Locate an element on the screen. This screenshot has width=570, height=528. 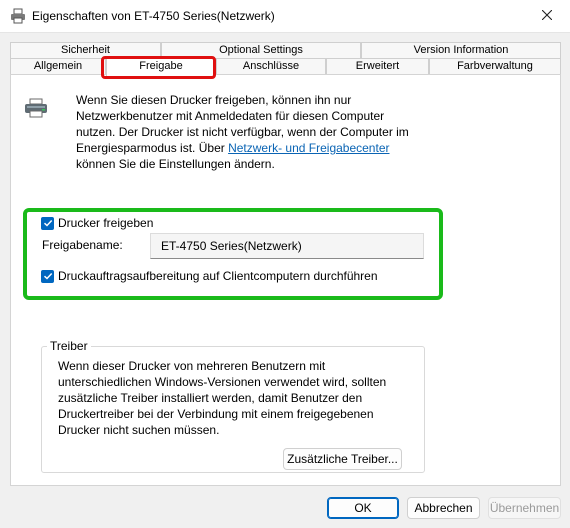
drivers-group-title: Treiber is located at coordinates (69, 346).